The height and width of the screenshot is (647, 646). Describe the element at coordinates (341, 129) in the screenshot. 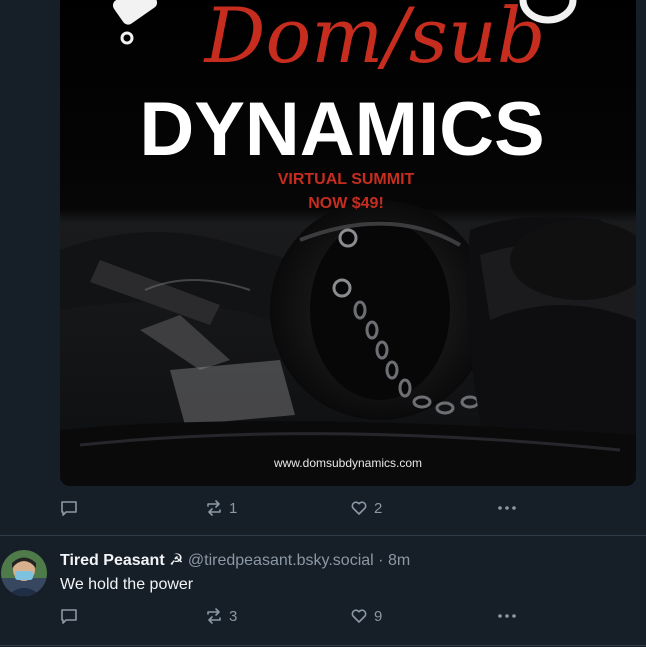

I see `headline-main: DYNAMICS` at that location.